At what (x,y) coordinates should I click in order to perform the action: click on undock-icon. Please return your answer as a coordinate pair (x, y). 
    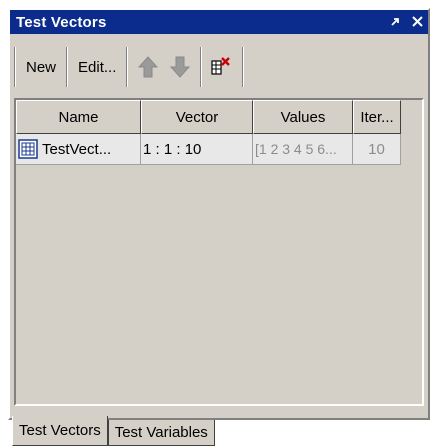
    Looking at the image, I should click on (395, 21).